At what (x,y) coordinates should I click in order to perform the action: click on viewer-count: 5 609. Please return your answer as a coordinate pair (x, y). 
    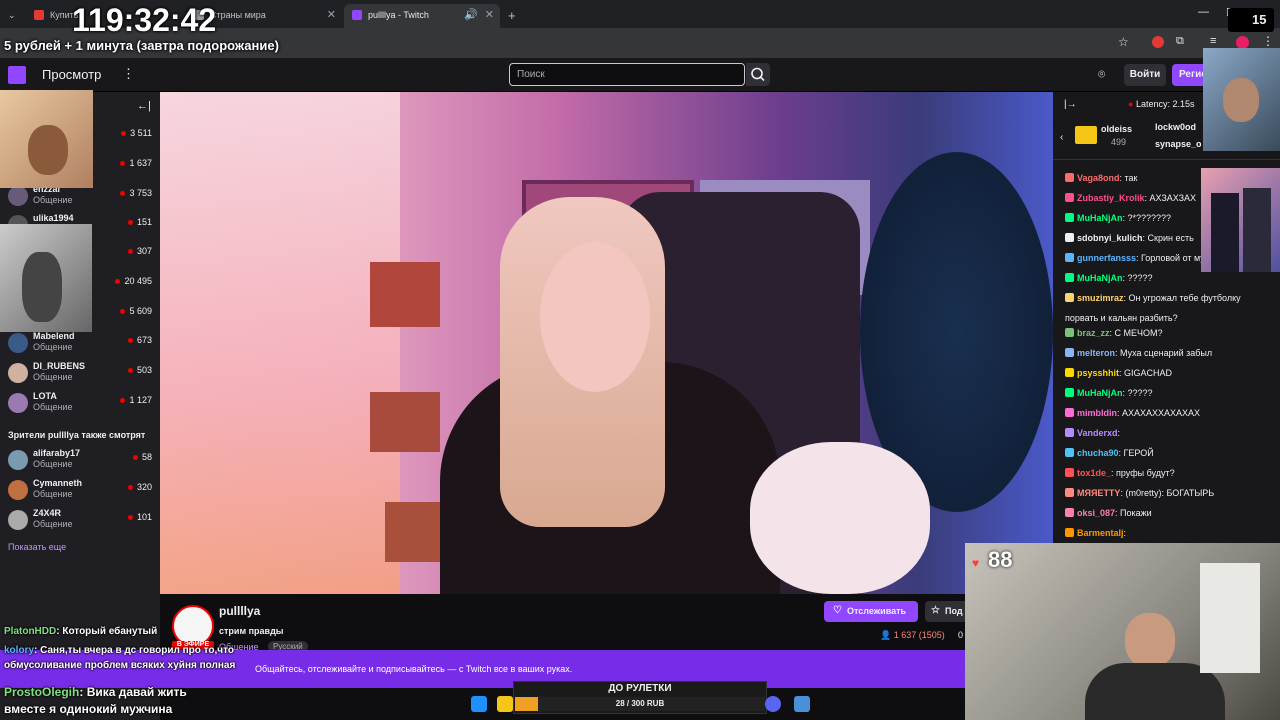
    Looking at the image, I should click on (136, 311).